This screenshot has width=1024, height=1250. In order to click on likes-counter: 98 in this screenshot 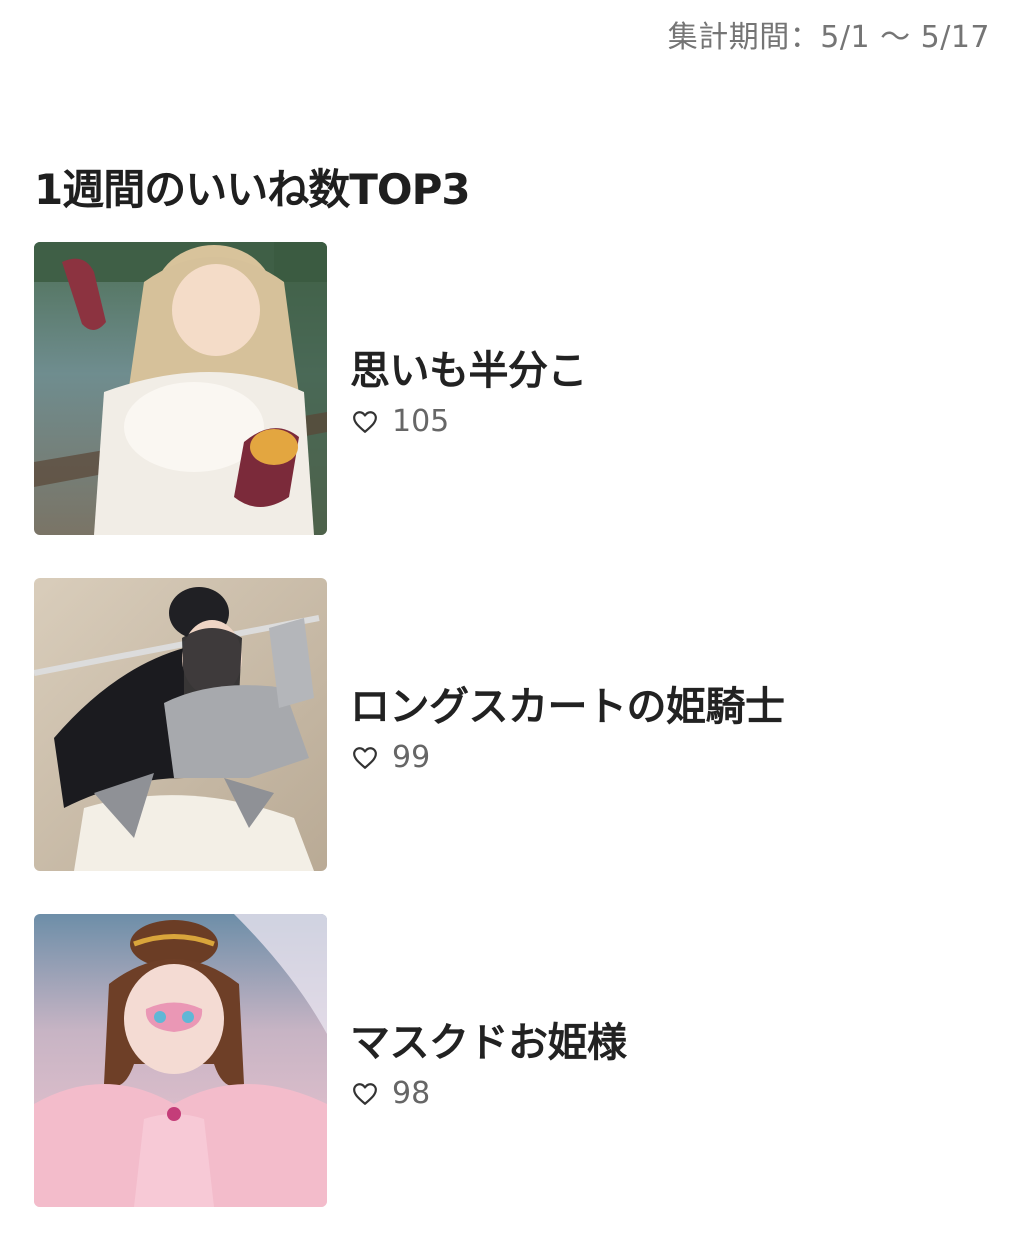, I will do `click(391, 1093)`.